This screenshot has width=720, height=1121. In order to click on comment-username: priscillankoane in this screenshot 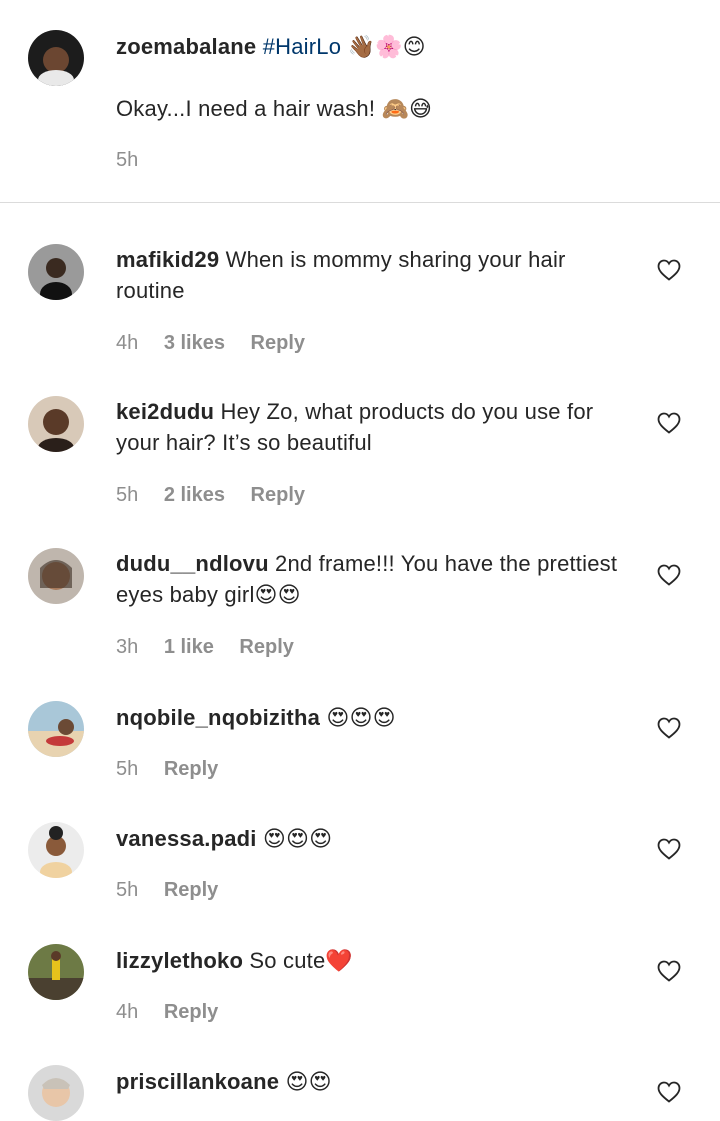, I will do `click(197, 1081)`.